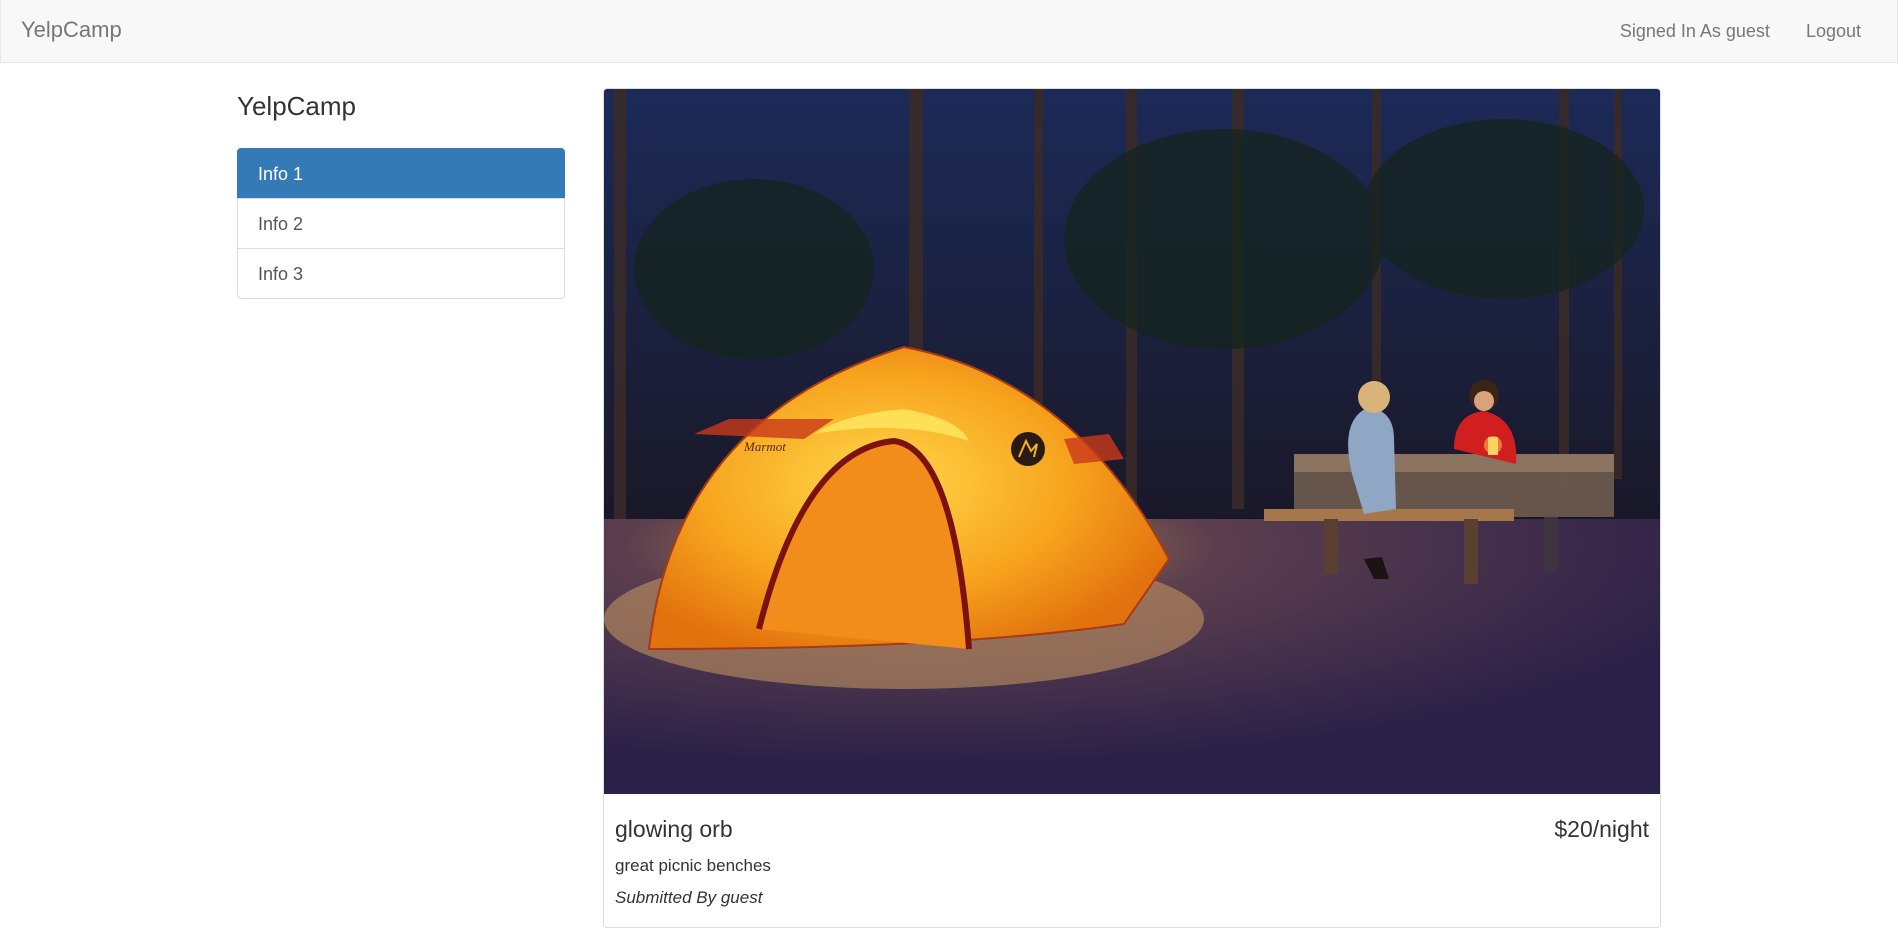 This screenshot has height=928, width=1898. I want to click on sidebar-title: YelpCamp, so click(297, 106).